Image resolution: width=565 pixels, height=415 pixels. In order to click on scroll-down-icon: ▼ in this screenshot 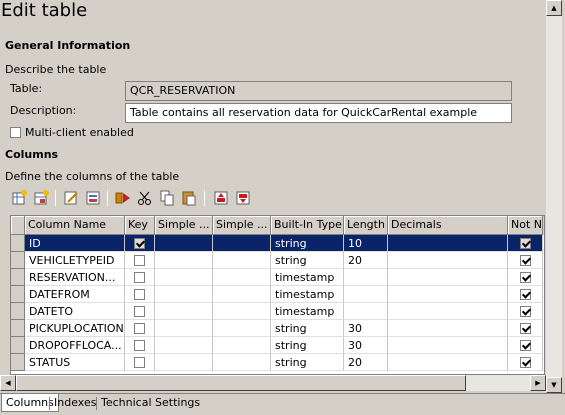, I will do `click(554, 385)`.